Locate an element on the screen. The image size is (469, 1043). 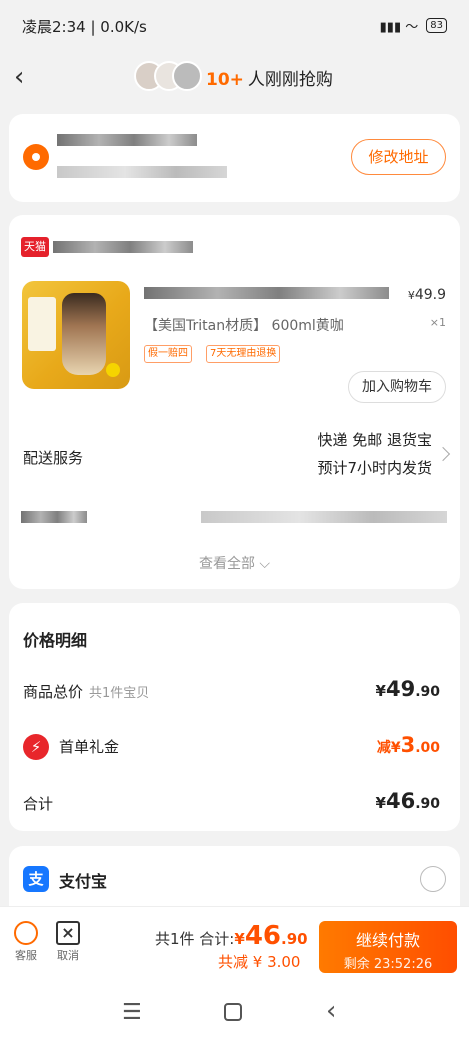
status-time: 凌晨2:34 | 0.0K/s is located at coordinates (84, 27).